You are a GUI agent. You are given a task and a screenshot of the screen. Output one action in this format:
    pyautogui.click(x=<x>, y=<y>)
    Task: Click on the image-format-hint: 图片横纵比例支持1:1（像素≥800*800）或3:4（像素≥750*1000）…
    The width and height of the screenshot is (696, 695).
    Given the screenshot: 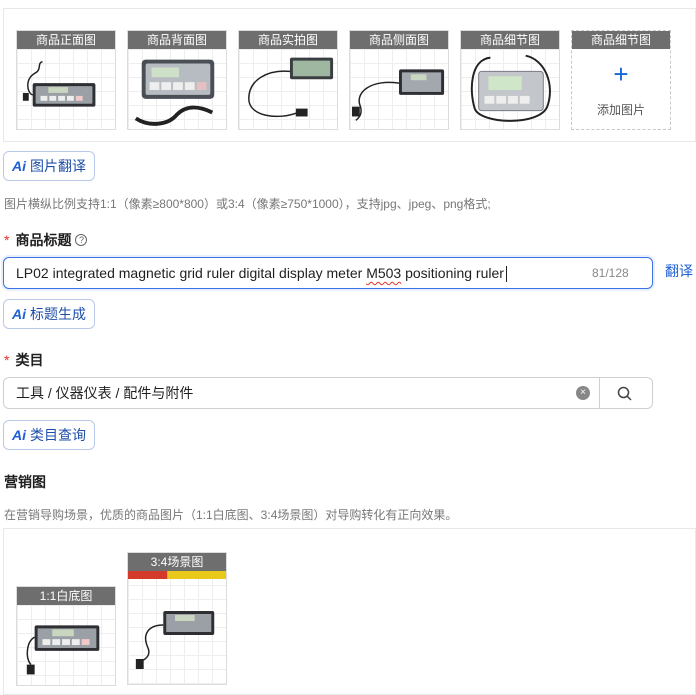 What is the action you would take?
    pyautogui.click(x=247, y=204)
    